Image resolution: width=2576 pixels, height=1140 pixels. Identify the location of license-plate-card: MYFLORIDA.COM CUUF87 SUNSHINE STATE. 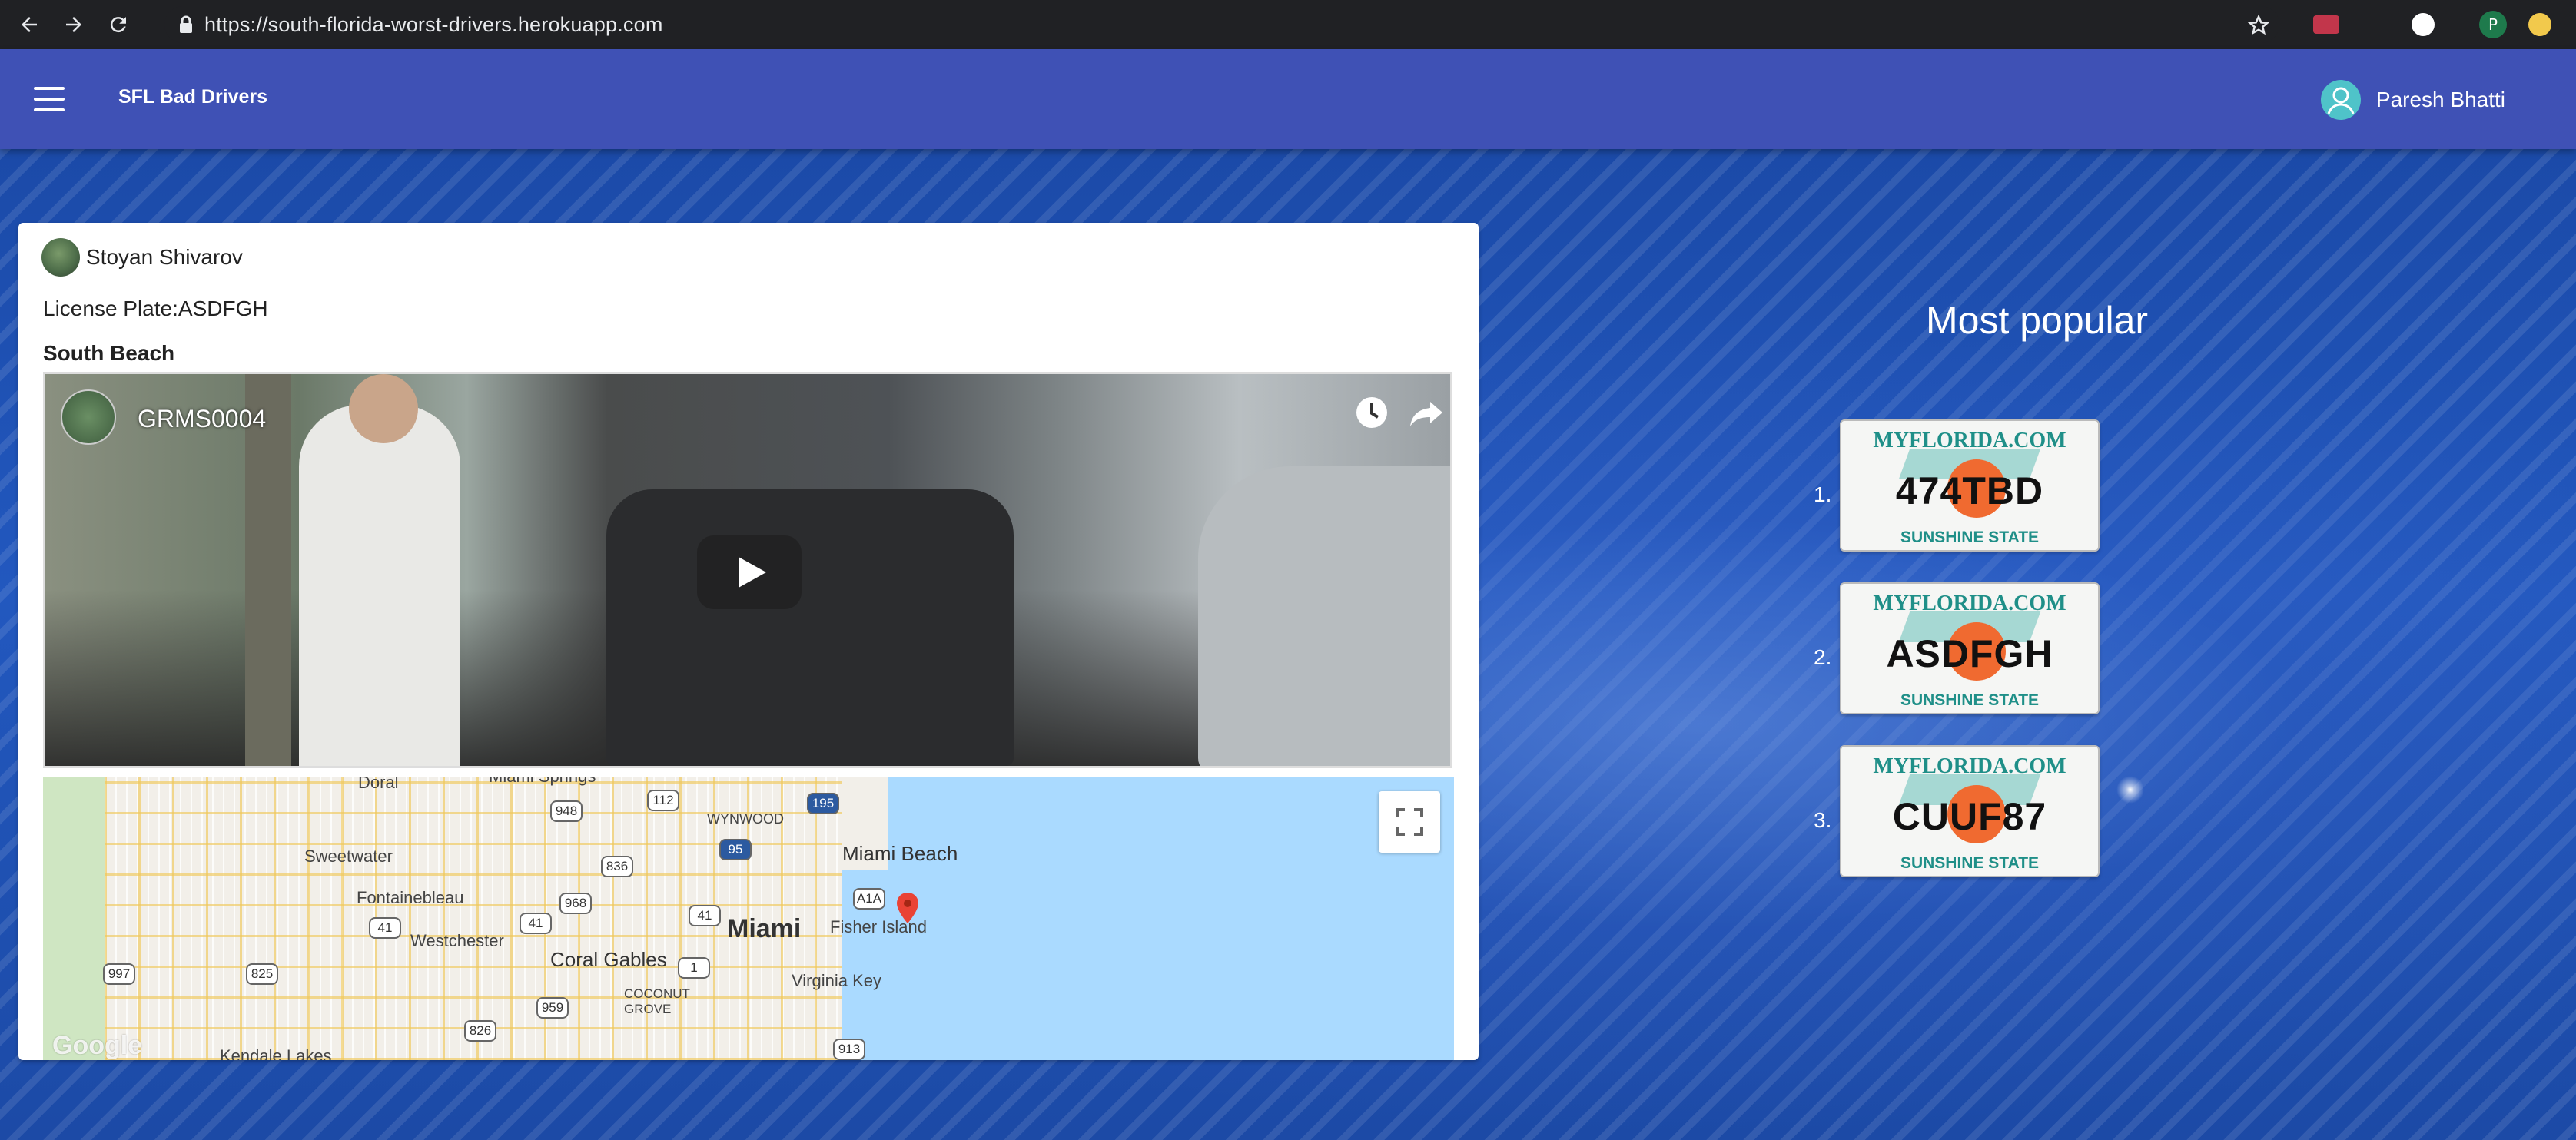
(1970, 811).